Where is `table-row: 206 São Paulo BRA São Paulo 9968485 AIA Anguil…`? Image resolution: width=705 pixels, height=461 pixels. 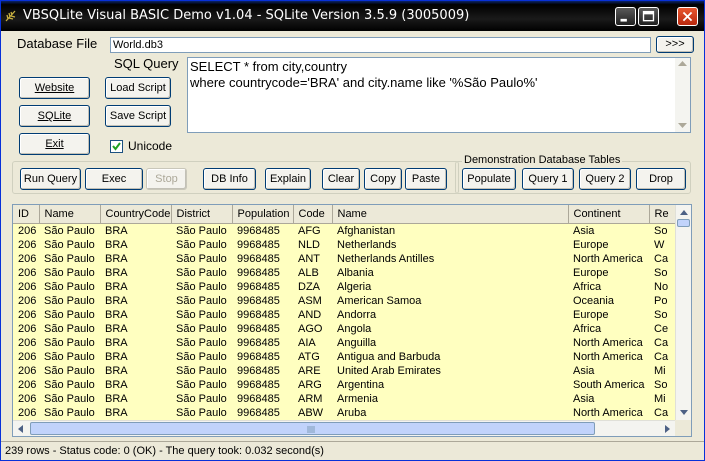 table-row: 206 São Paulo BRA São Paulo 9968485 AIA Anguil… is located at coordinates (344, 342).